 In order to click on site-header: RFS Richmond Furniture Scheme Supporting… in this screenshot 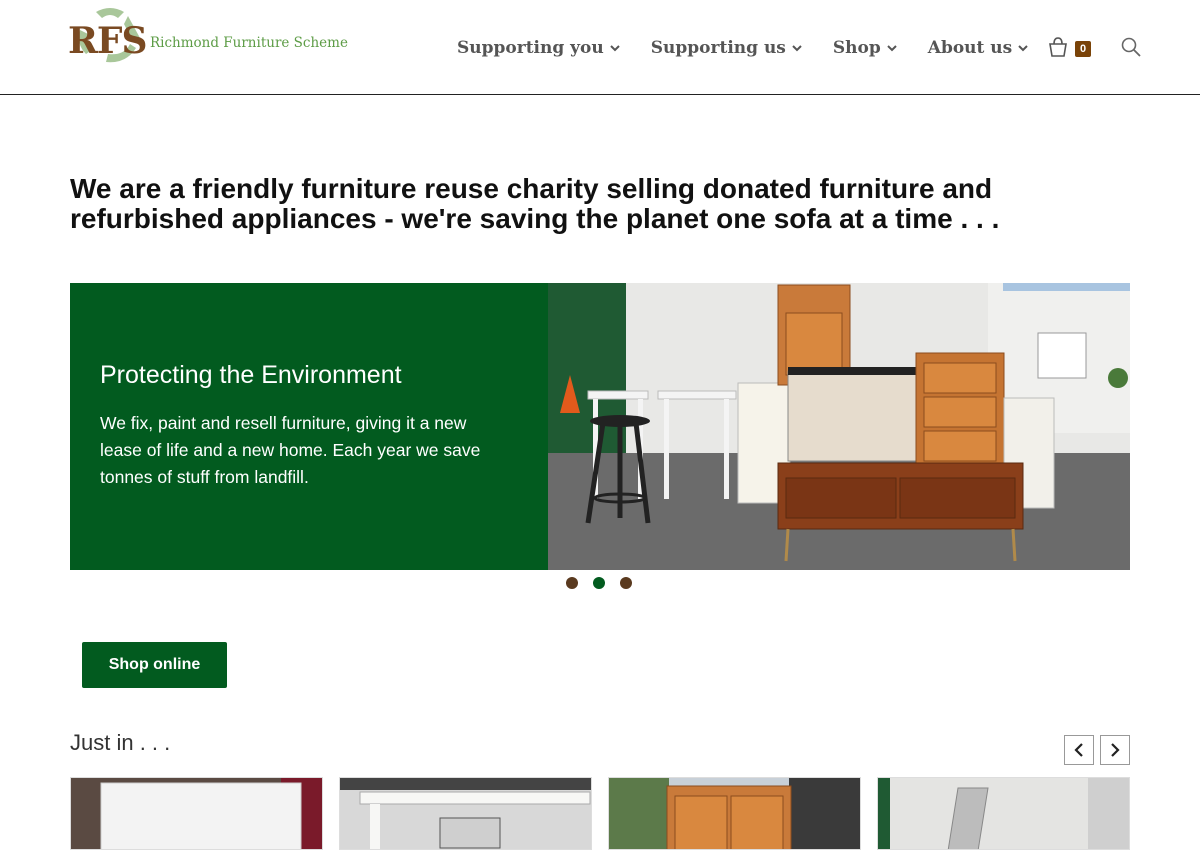, I will do `click(600, 47)`.